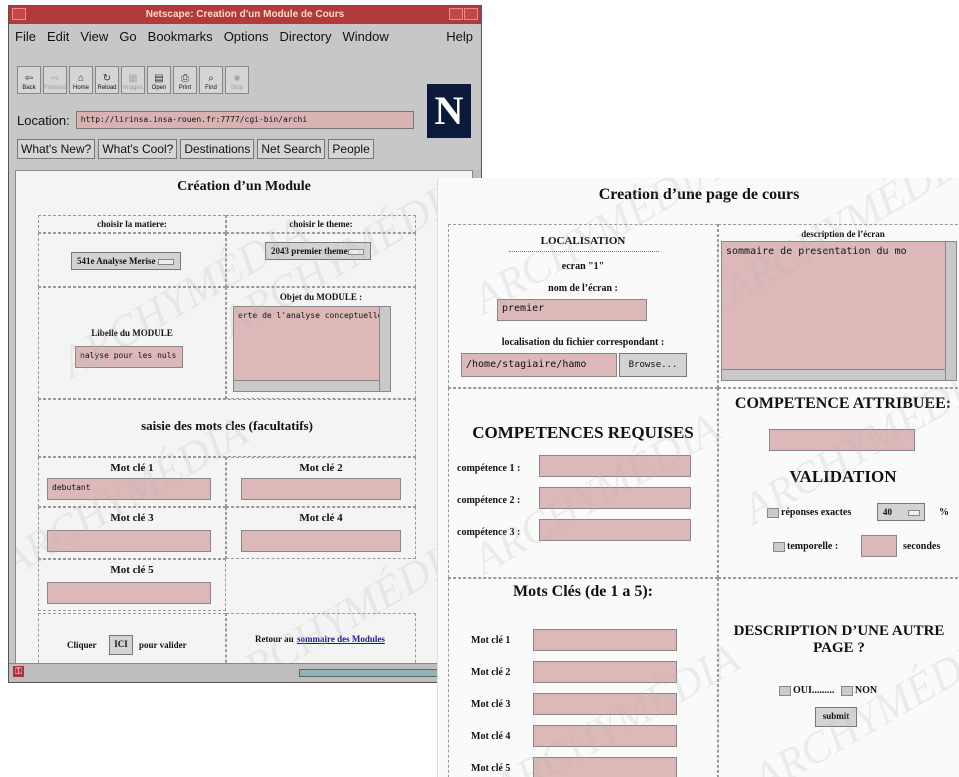 This screenshot has width=959, height=777. I want to click on menu-window: Window, so click(366, 36).